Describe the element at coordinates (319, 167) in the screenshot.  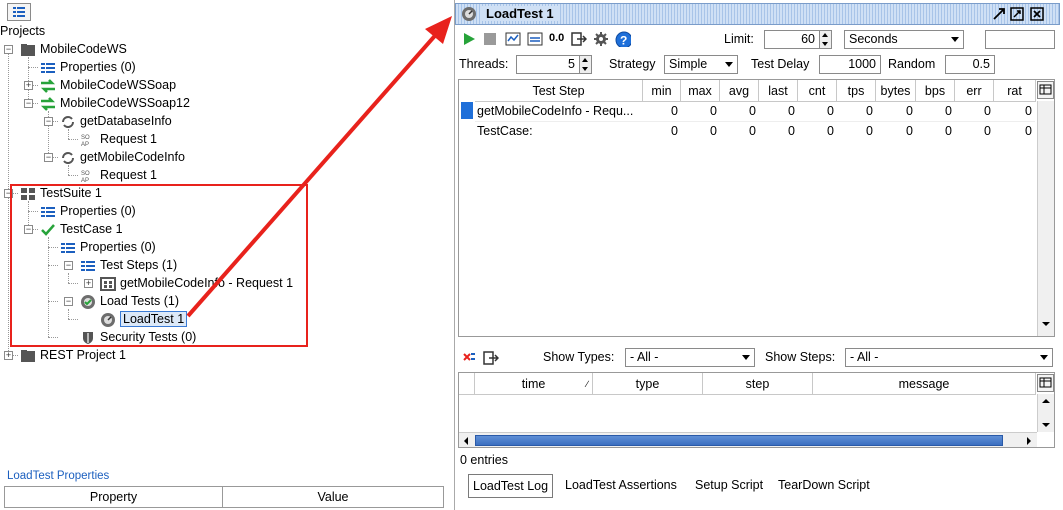
I see `pointer-arrow` at that location.